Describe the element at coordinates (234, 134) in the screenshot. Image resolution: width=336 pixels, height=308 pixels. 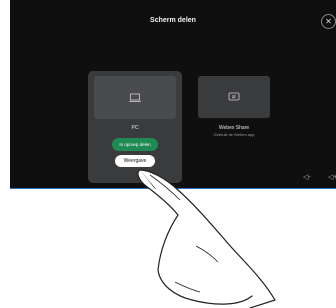
I see `source-subtitle-webex-share: Gebruik de Webex-app` at that location.